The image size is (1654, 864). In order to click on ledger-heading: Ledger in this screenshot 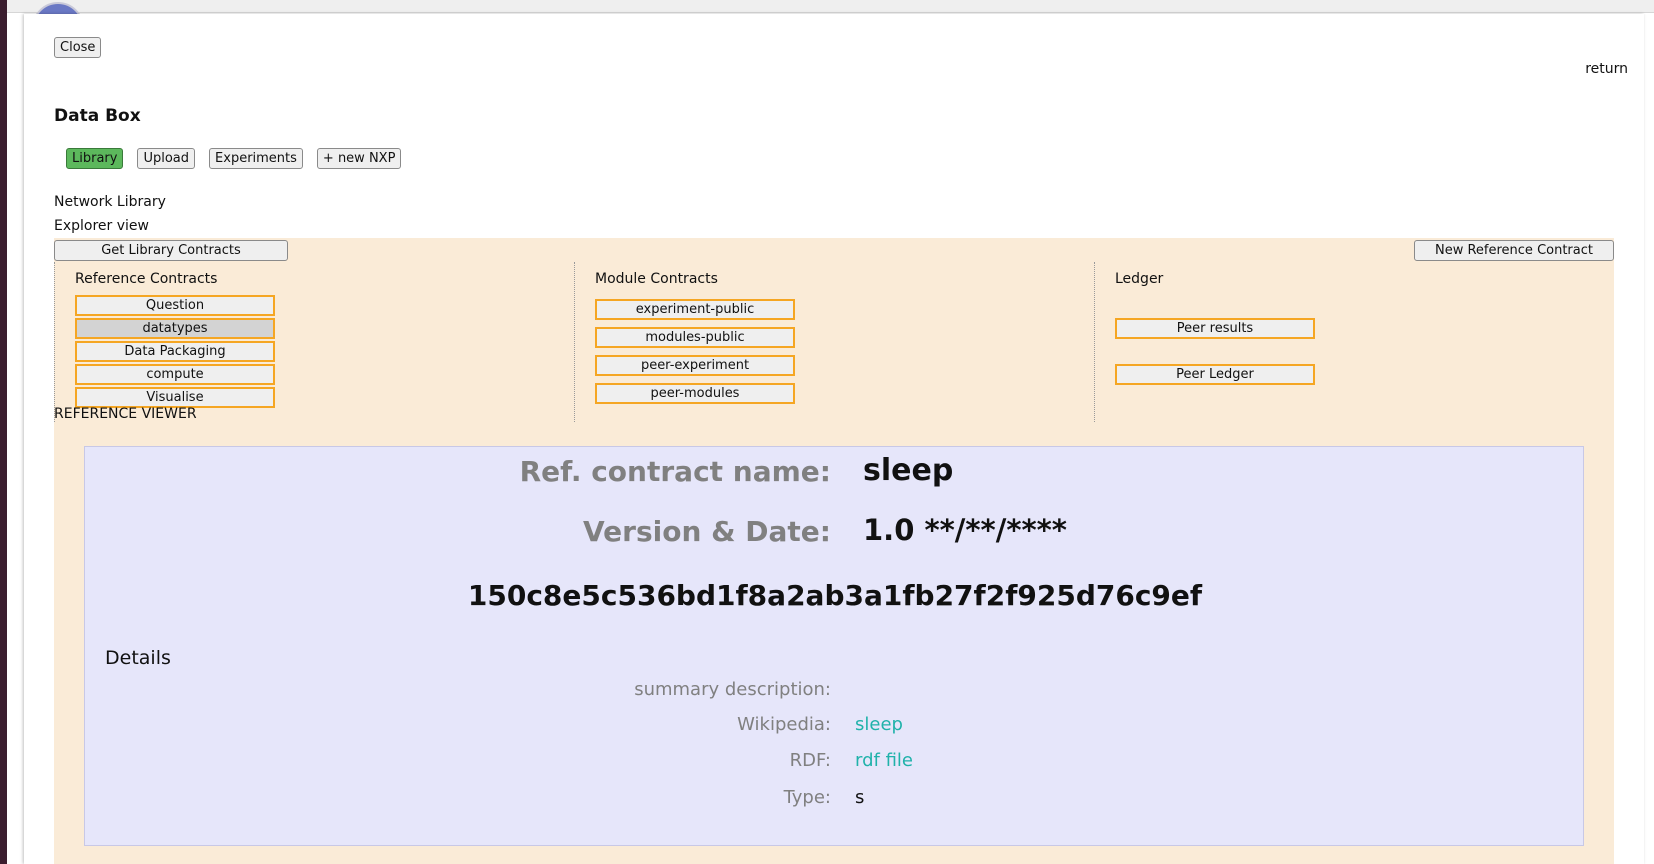, I will do `click(1139, 279)`.